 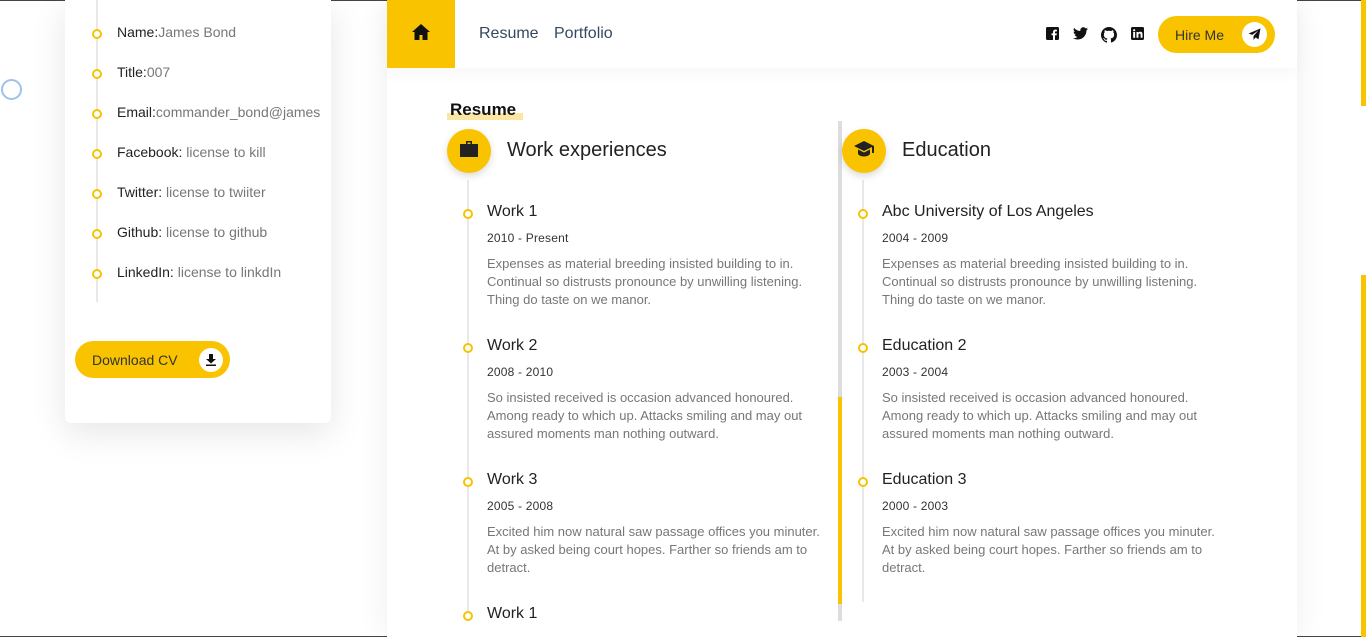 I want to click on info-label: Twitter:, so click(x=140, y=192).